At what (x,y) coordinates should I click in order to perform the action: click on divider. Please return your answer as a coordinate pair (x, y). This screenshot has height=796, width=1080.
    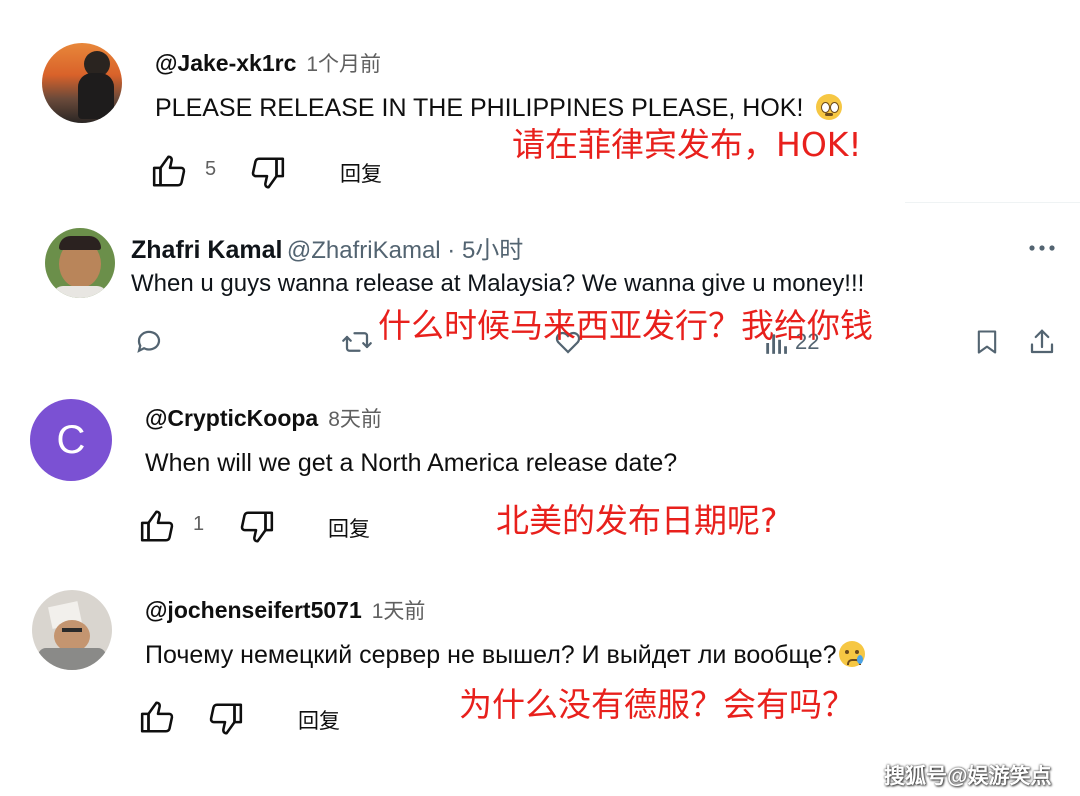
    Looking at the image, I should click on (992, 202).